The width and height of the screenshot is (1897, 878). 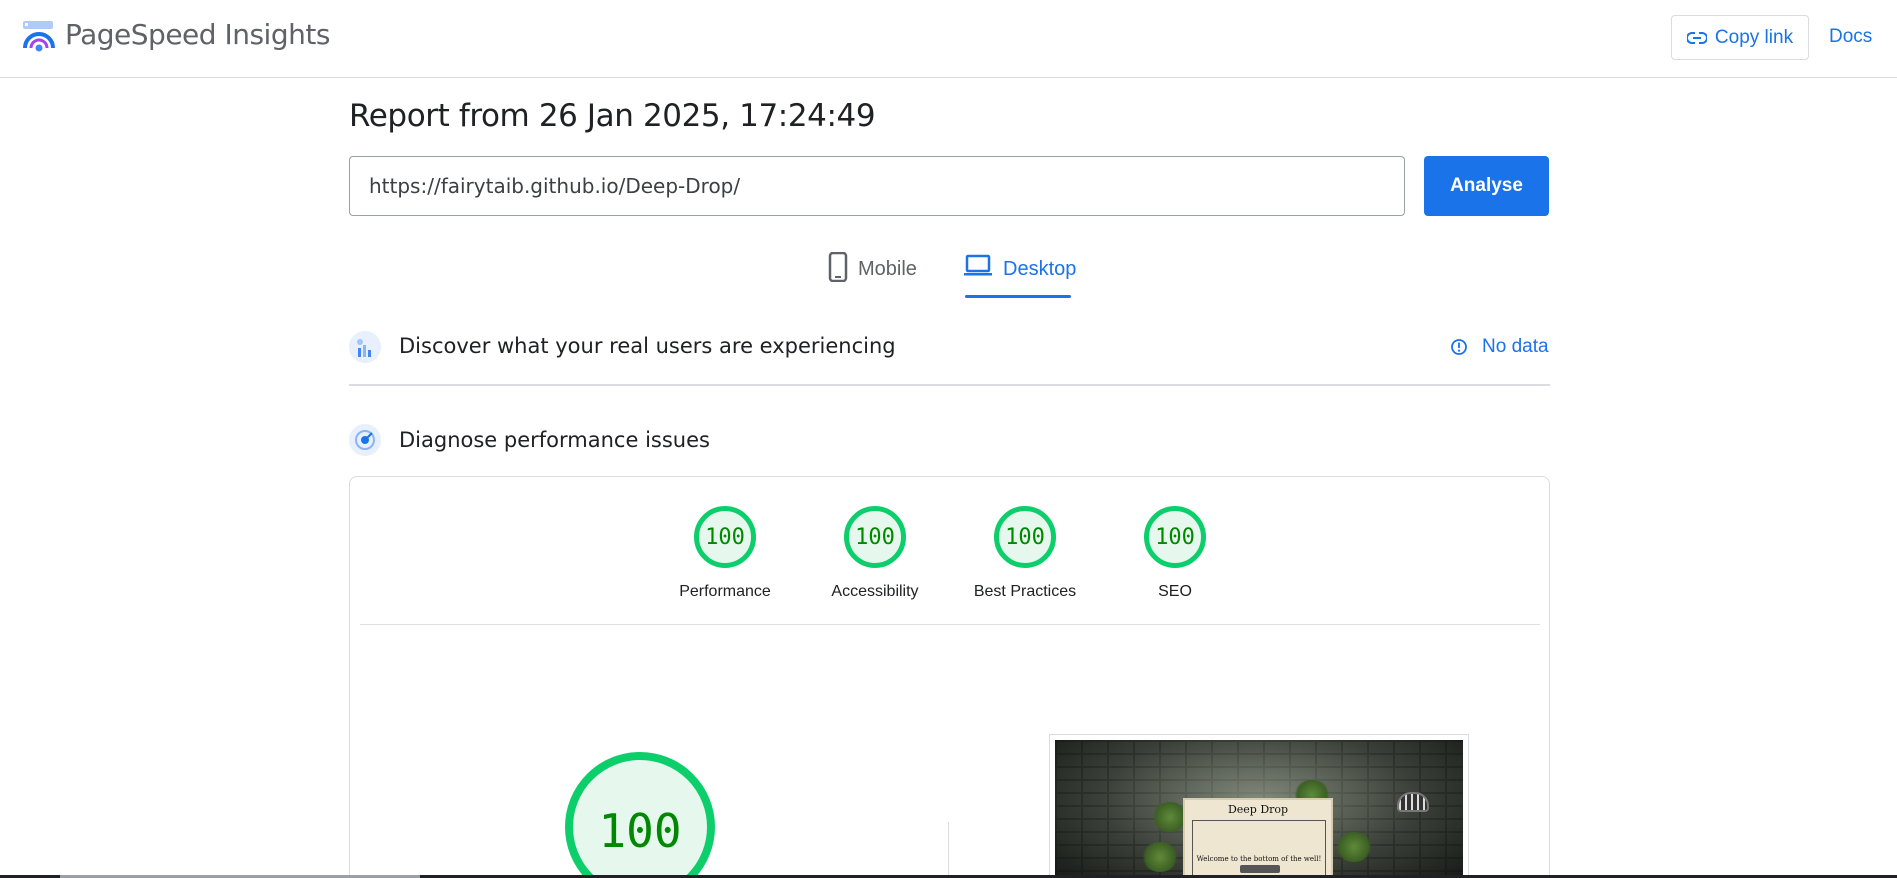 I want to click on tab-mobile-label: Mobile, so click(x=887, y=269).